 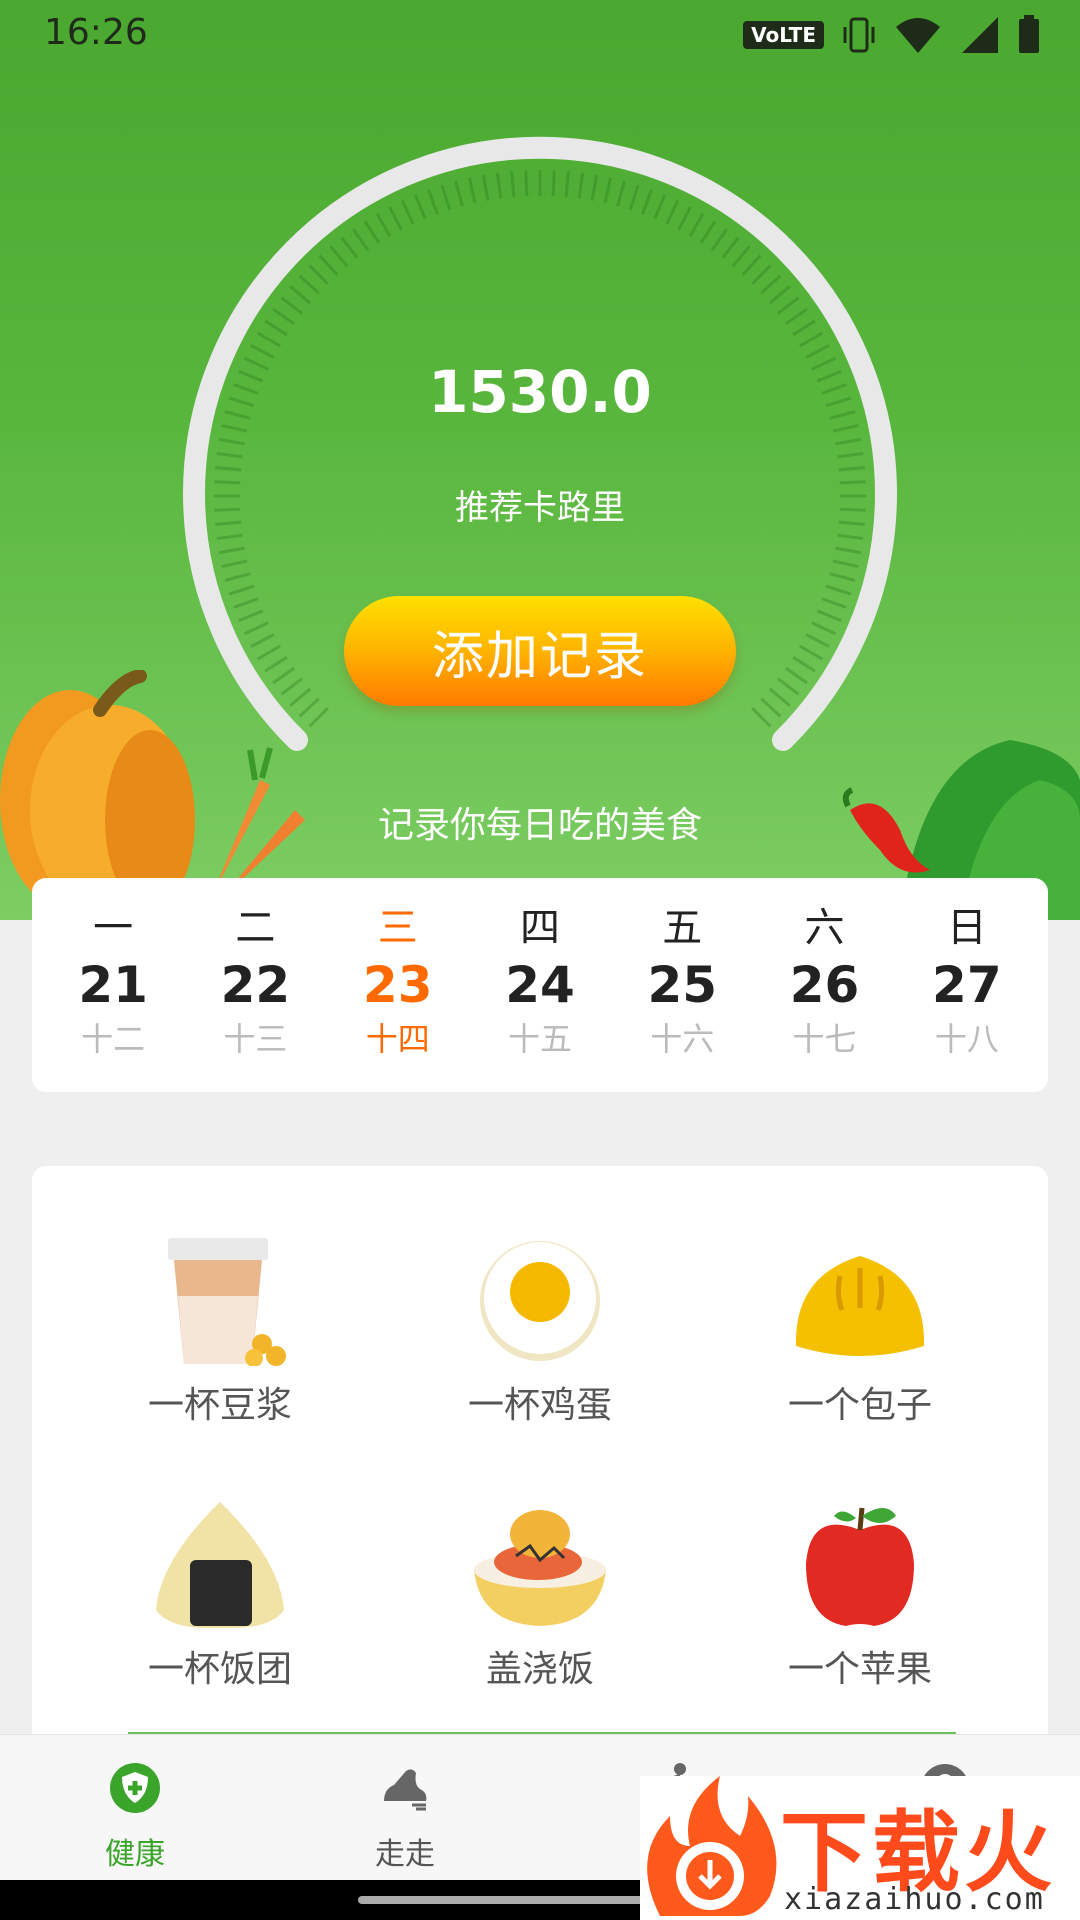 What do you see at coordinates (966, 1039) in the screenshot?
I see `lunar-date: 十八` at bounding box center [966, 1039].